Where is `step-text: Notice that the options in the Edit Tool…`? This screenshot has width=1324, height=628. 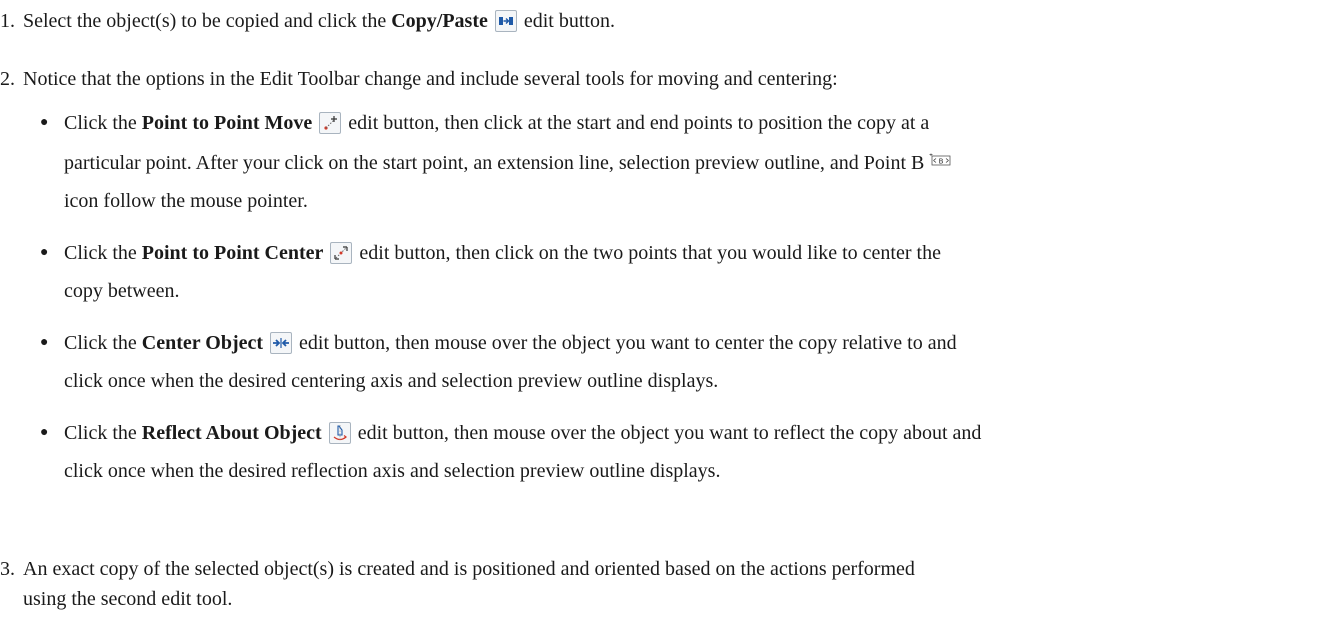
step-text: Notice that the options in the Edit Tool… is located at coordinates (430, 79).